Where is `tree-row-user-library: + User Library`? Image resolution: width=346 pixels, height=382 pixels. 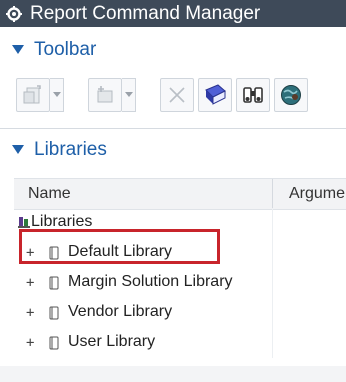
tree-row-user-library: + User Library is located at coordinates (180, 343).